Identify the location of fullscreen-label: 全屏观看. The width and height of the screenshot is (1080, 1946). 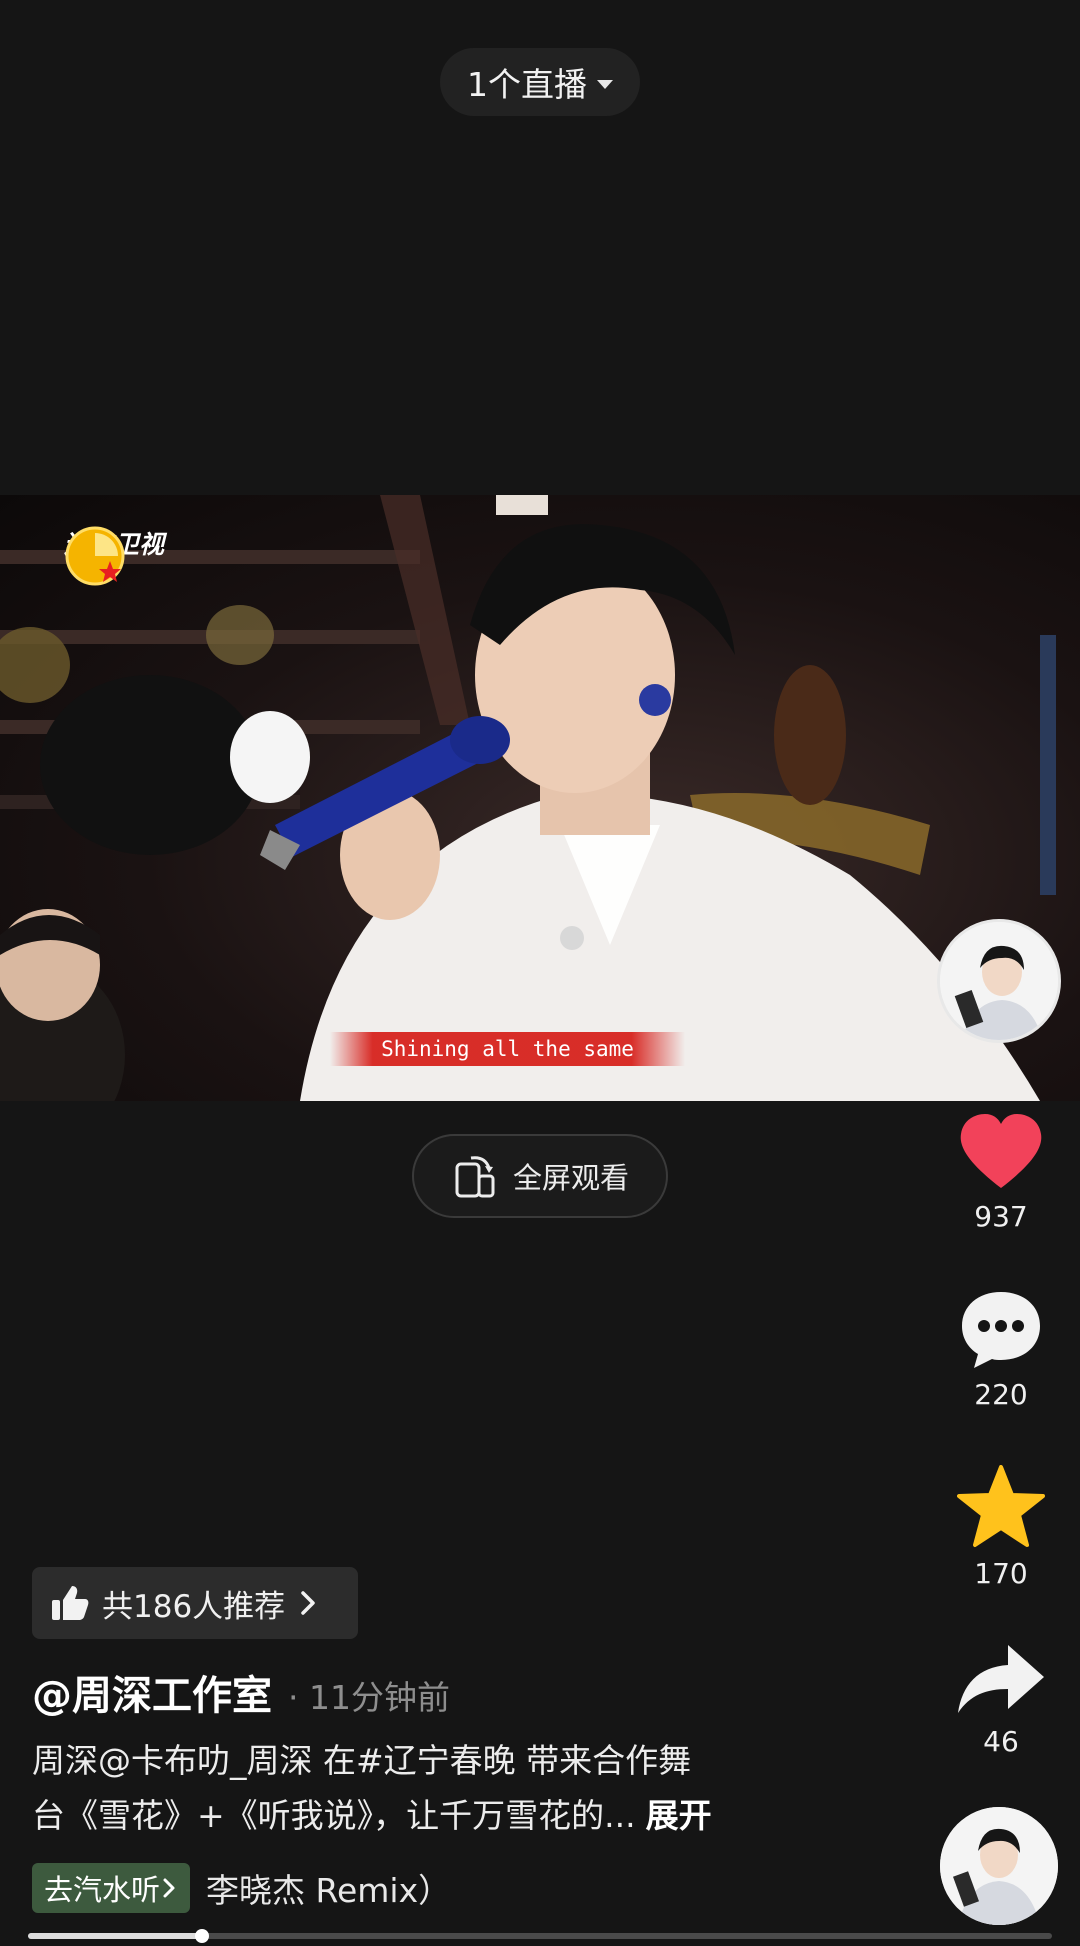
(570, 1178).